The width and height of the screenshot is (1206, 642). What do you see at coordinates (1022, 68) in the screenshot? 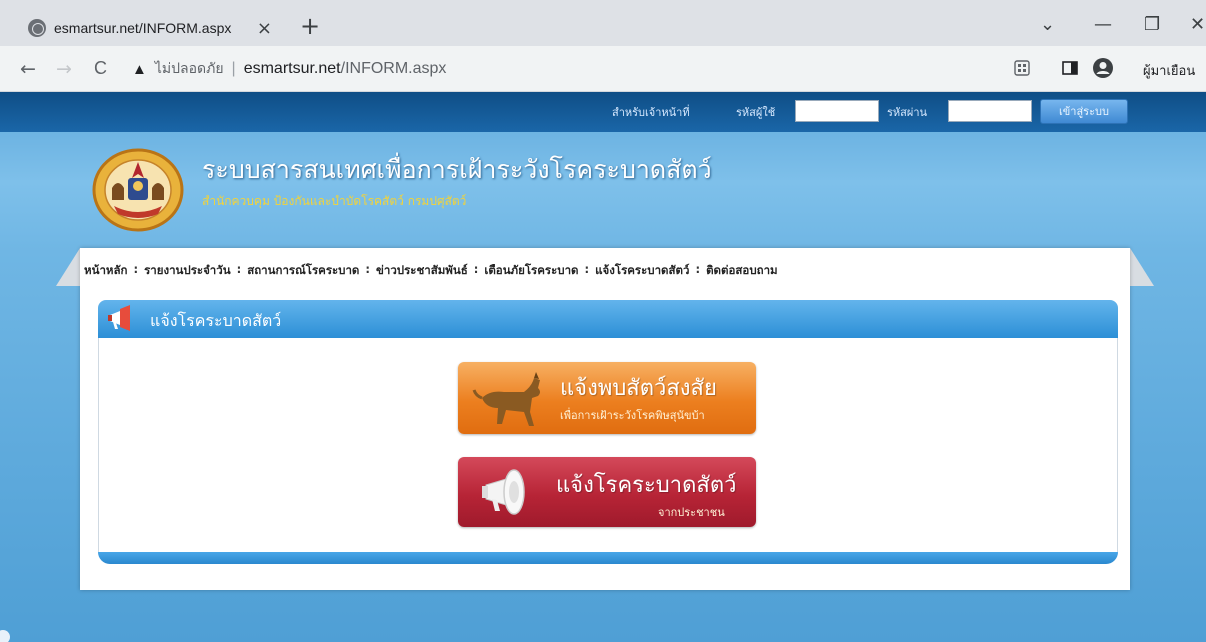
I see `qr-icon` at bounding box center [1022, 68].